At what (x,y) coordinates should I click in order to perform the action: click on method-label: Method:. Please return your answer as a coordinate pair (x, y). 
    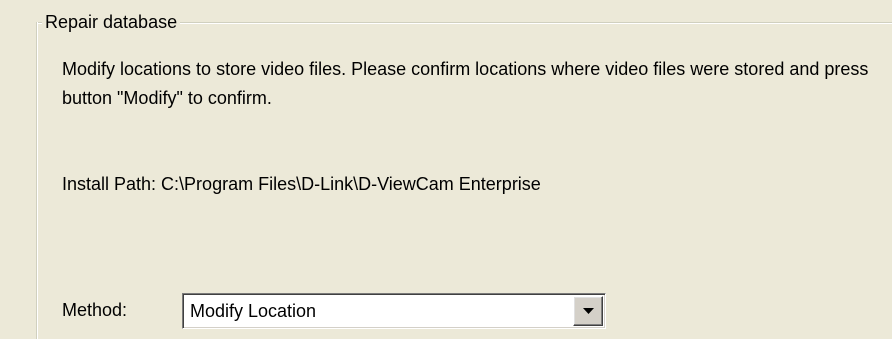
    Looking at the image, I should click on (95, 310).